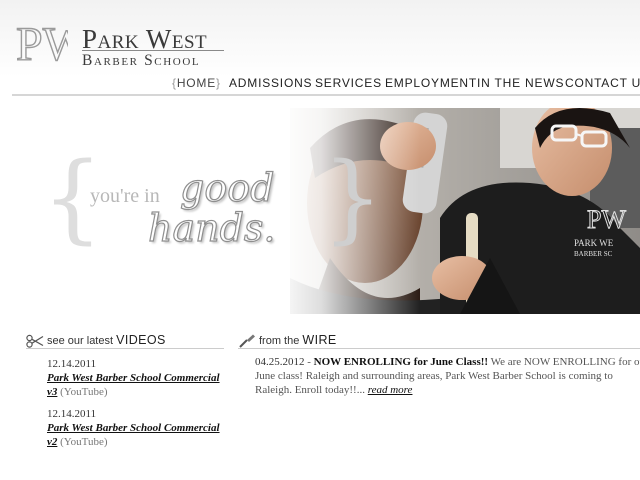 The width and height of the screenshot is (640, 480). I want to click on nav-item-home: {HOME}, so click(196, 83).